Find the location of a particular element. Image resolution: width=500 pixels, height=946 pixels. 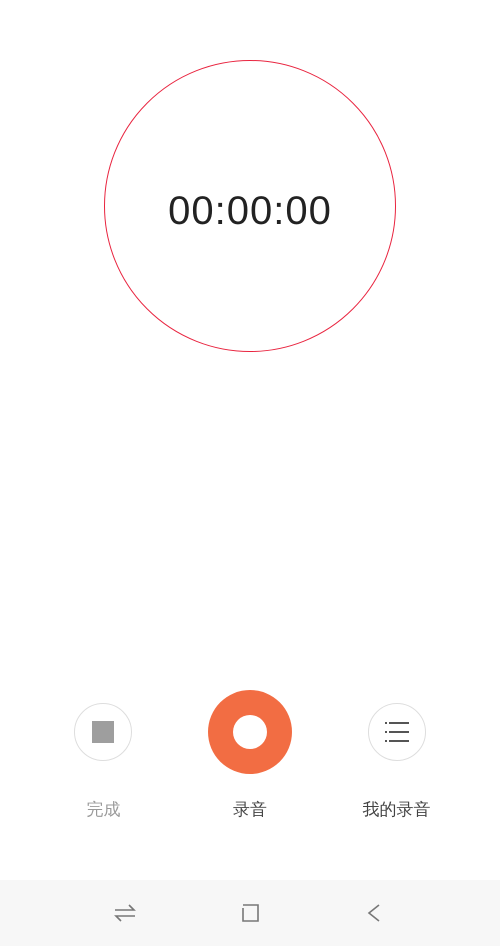

button-label: 我的录音 is located at coordinates (396, 810).